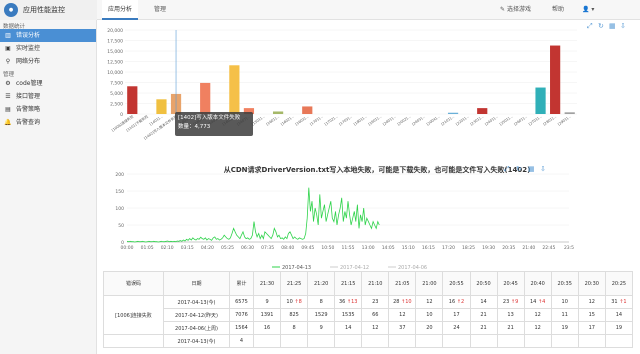 The width and height of the screenshot is (640, 354). Describe the element at coordinates (241, 302) in the screenshot. I see `table-cell: 6575` at that location.